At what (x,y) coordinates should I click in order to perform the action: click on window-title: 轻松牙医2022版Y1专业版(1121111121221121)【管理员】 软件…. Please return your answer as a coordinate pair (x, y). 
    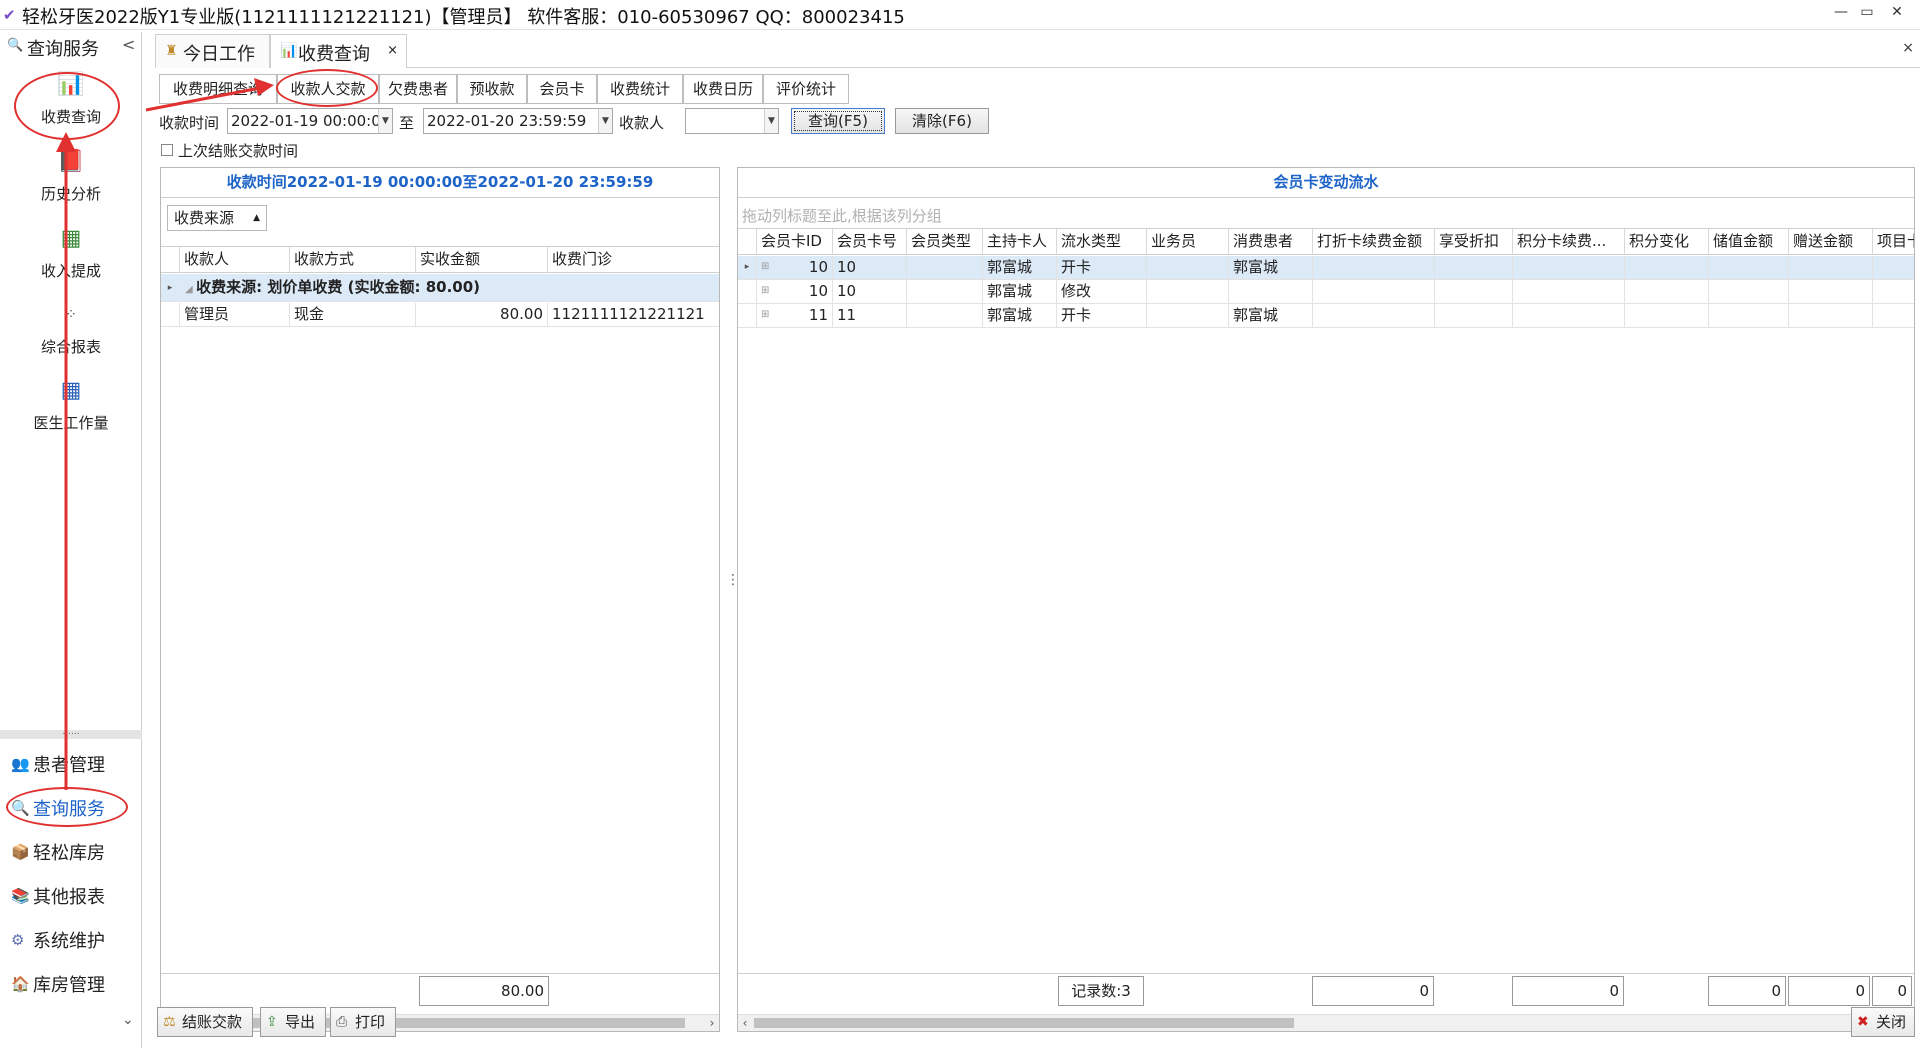
    Looking at the image, I should click on (463, 17).